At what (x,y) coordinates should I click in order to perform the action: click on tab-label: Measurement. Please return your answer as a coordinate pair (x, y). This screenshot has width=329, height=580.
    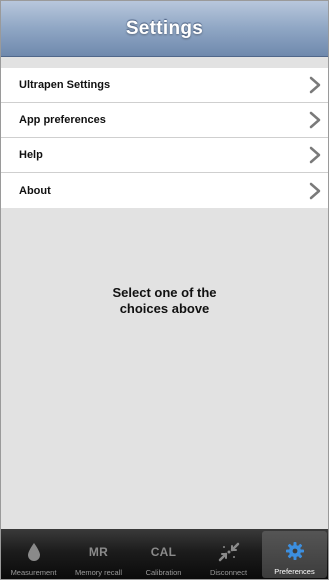
    Looking at the image, I should click on (33, 572).